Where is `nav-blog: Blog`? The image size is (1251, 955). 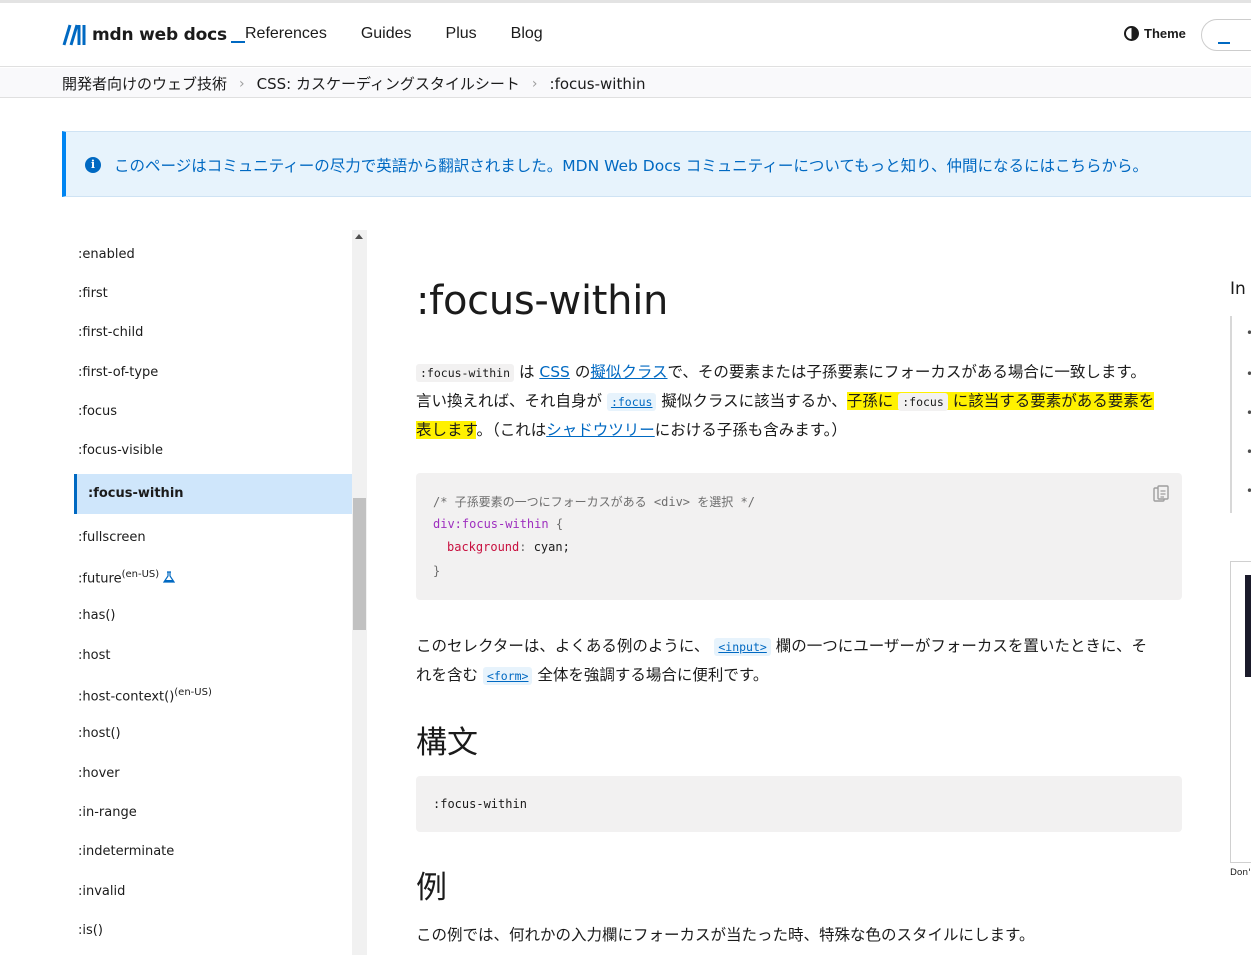 nav-blog: Blog is located at coordinates (527, 34).